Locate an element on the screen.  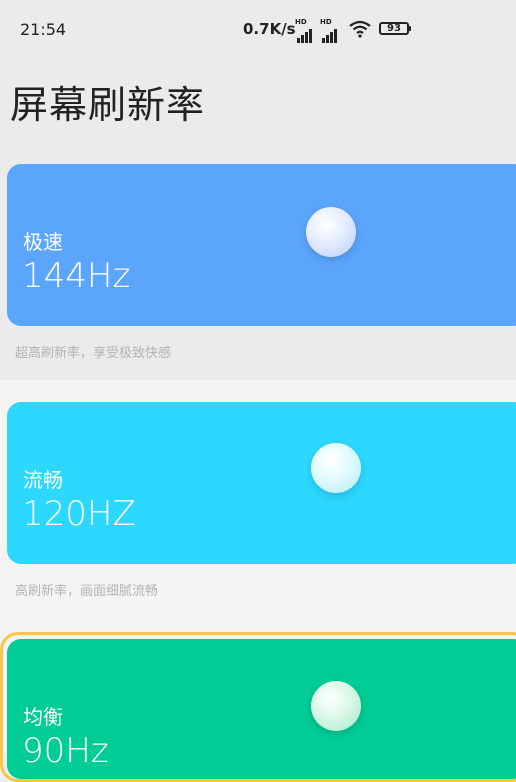
battery-icon: 93 is located at coordinates (394, 28).